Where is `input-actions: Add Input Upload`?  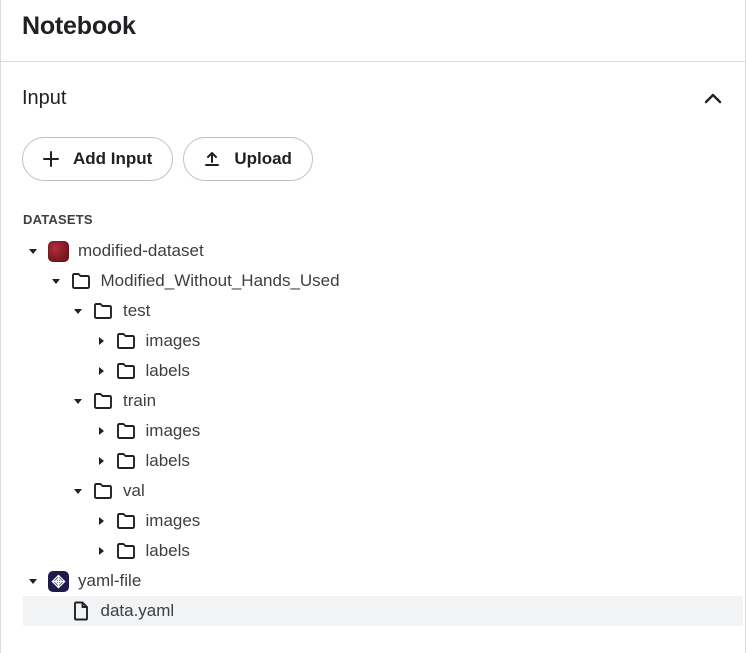 input-actions: Add Input Upload is located at coordinates (167, 159).